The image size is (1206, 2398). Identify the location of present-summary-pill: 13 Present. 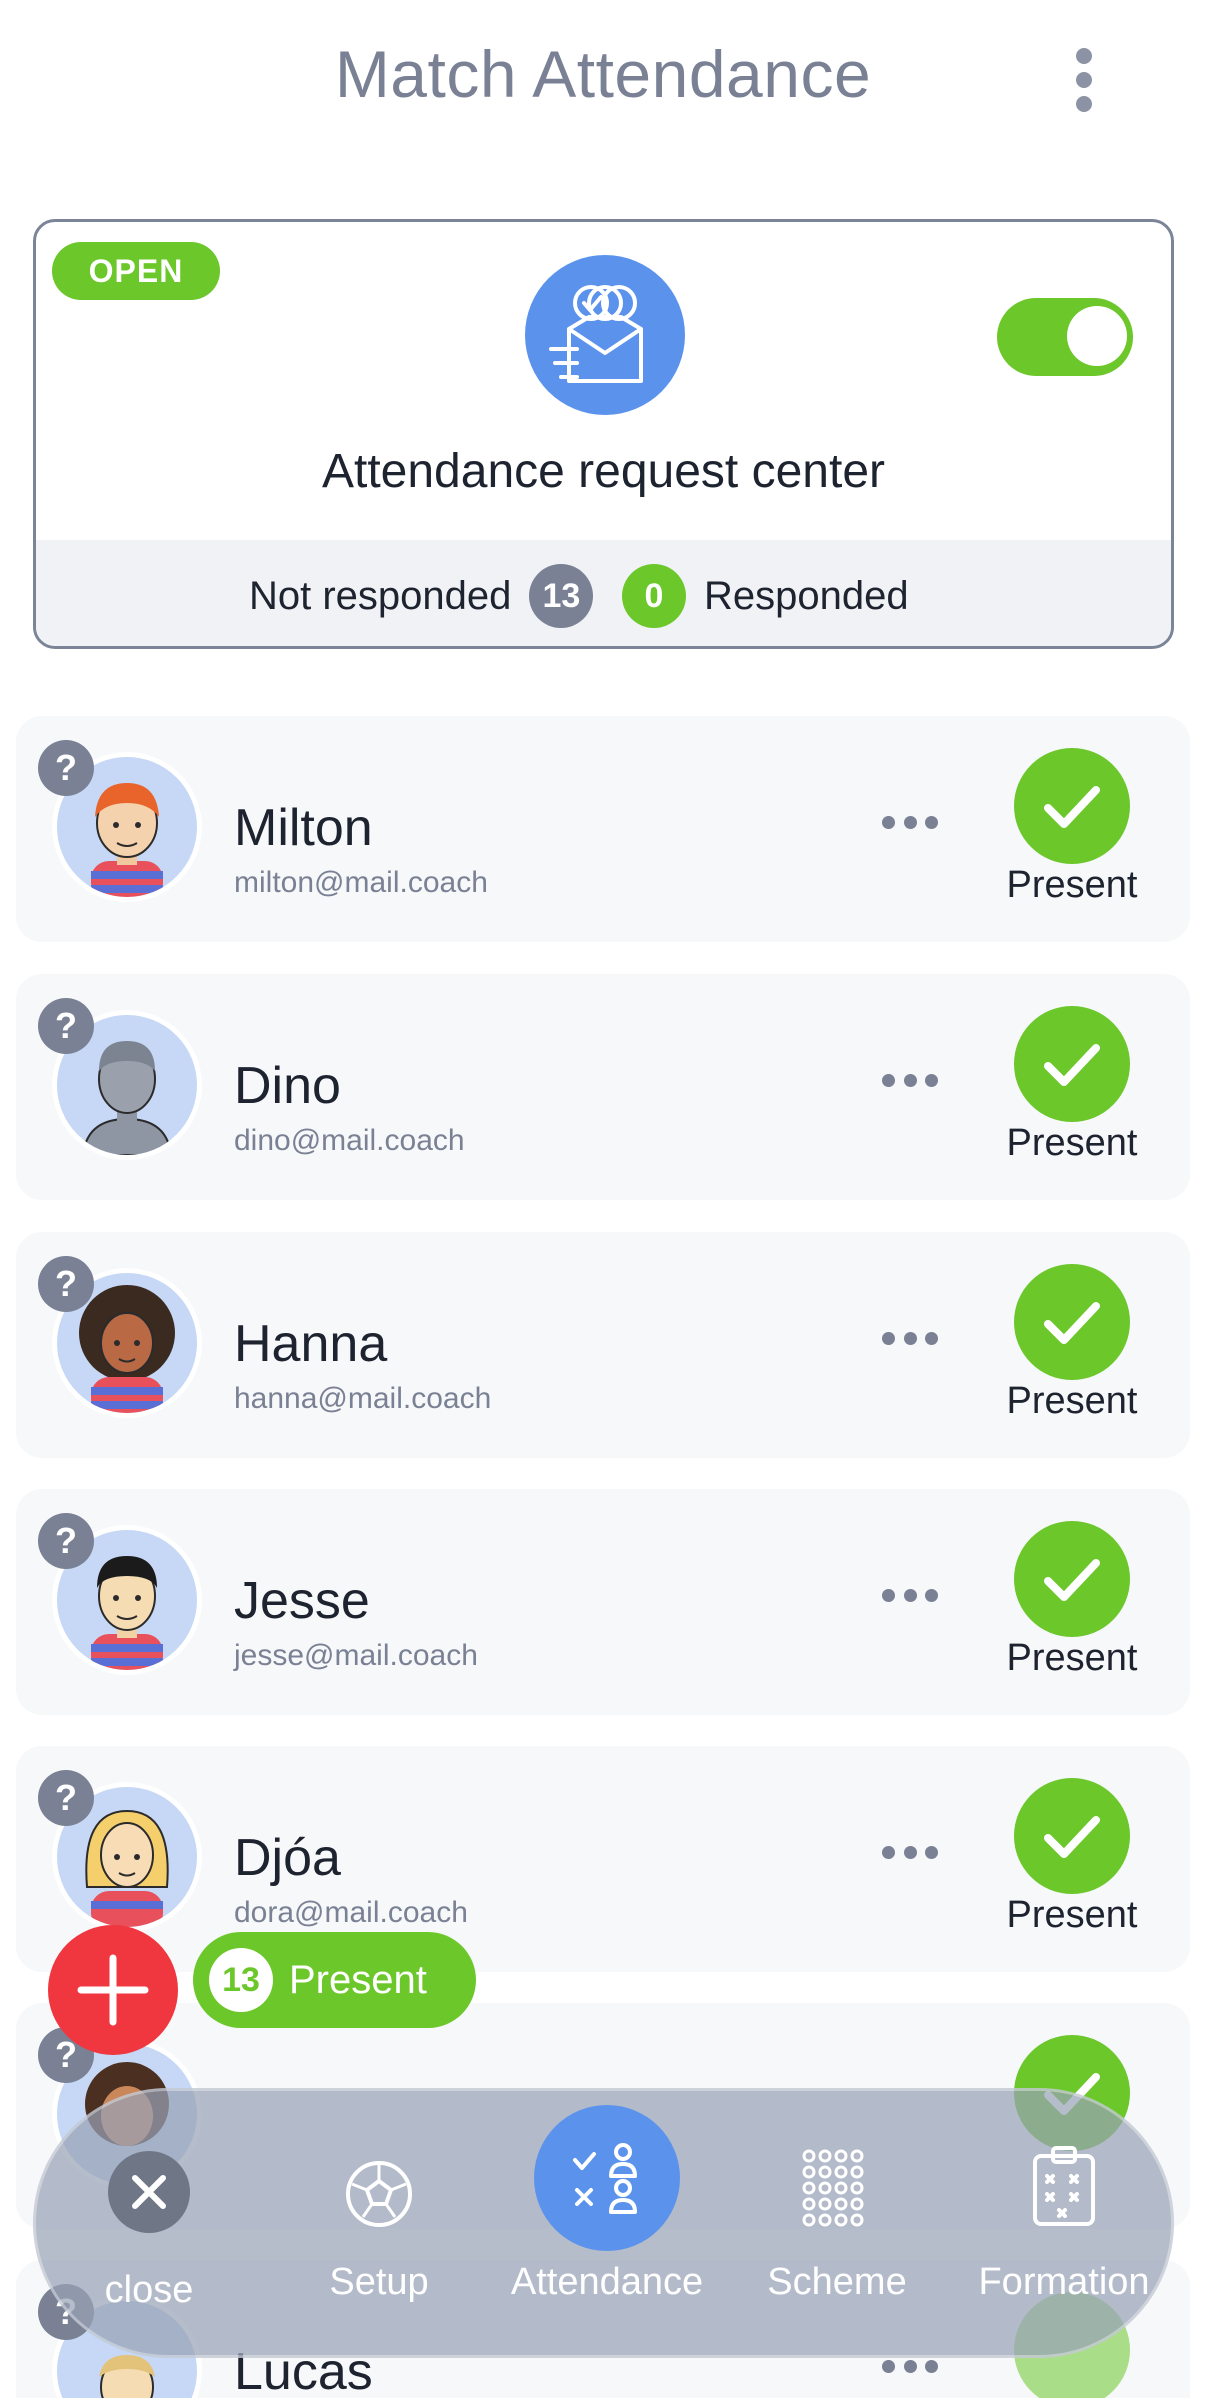
(334, 1980).